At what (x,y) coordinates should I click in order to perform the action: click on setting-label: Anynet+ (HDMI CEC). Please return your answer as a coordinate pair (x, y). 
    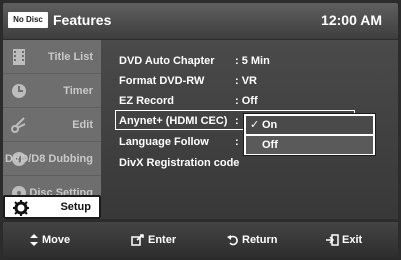
    Looking at the image, I should click on (173, 121).